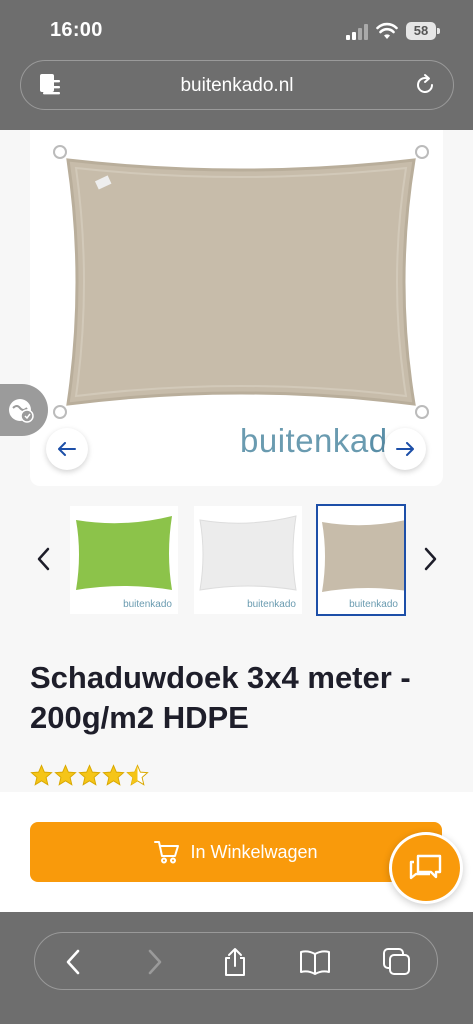 The image size is (473, 1024). I want to click on cellular-signal-icon, so click(357, 32).